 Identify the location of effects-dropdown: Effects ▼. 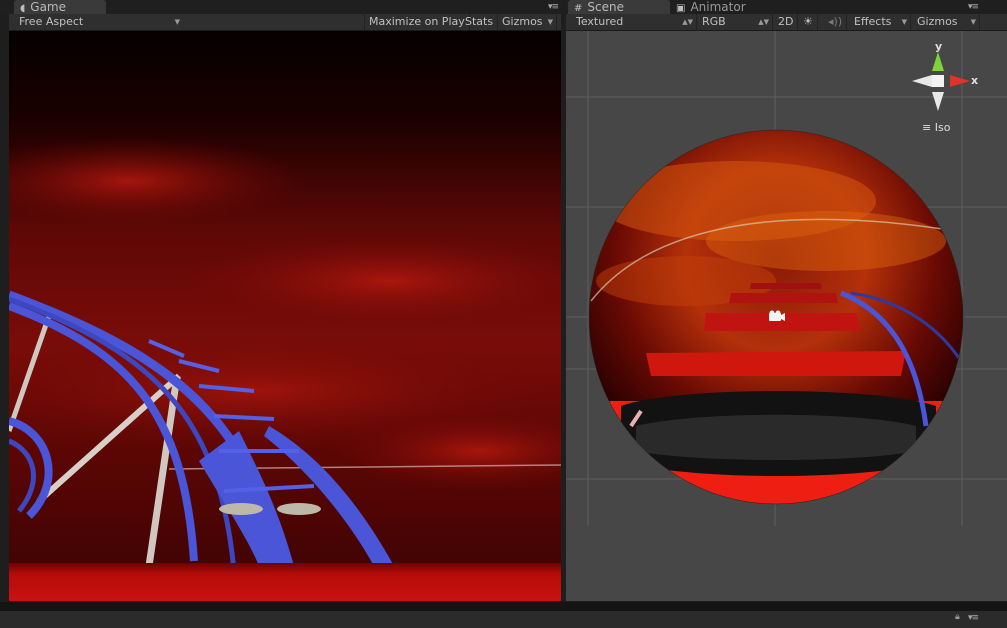
(880, 22).